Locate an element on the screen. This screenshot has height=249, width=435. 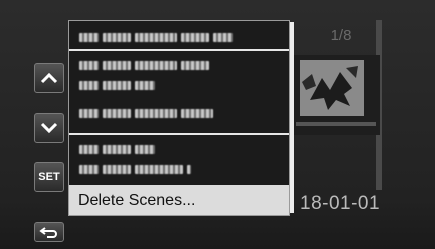
thumbnail-date: 18-01-01 is located at coordinates (340, 203).